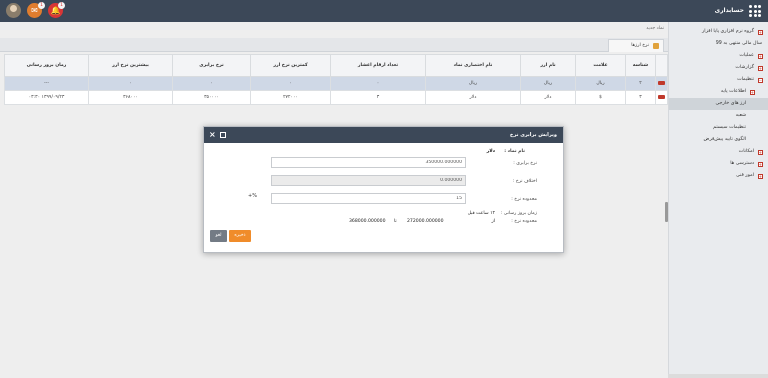 This screenshot has height=378, width=768. Describe the element at coordinates (718, 128) in the screenshot. I see `sidebar-item-system-settings: تنظیمات سیستم` at that location.